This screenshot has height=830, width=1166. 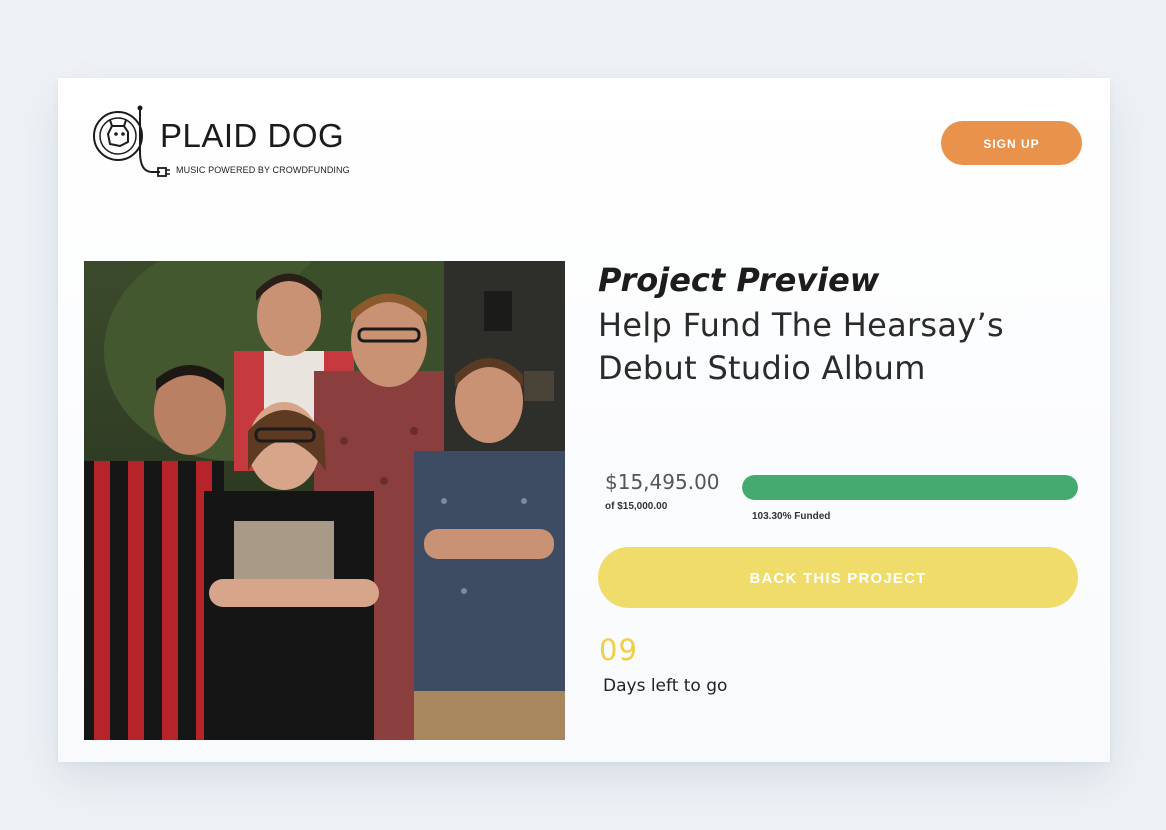 What do you see at coordinates (636, 506) in the screenshot?
I see `funding-goal: of $15,000.00` at bounding box center [636, 506].